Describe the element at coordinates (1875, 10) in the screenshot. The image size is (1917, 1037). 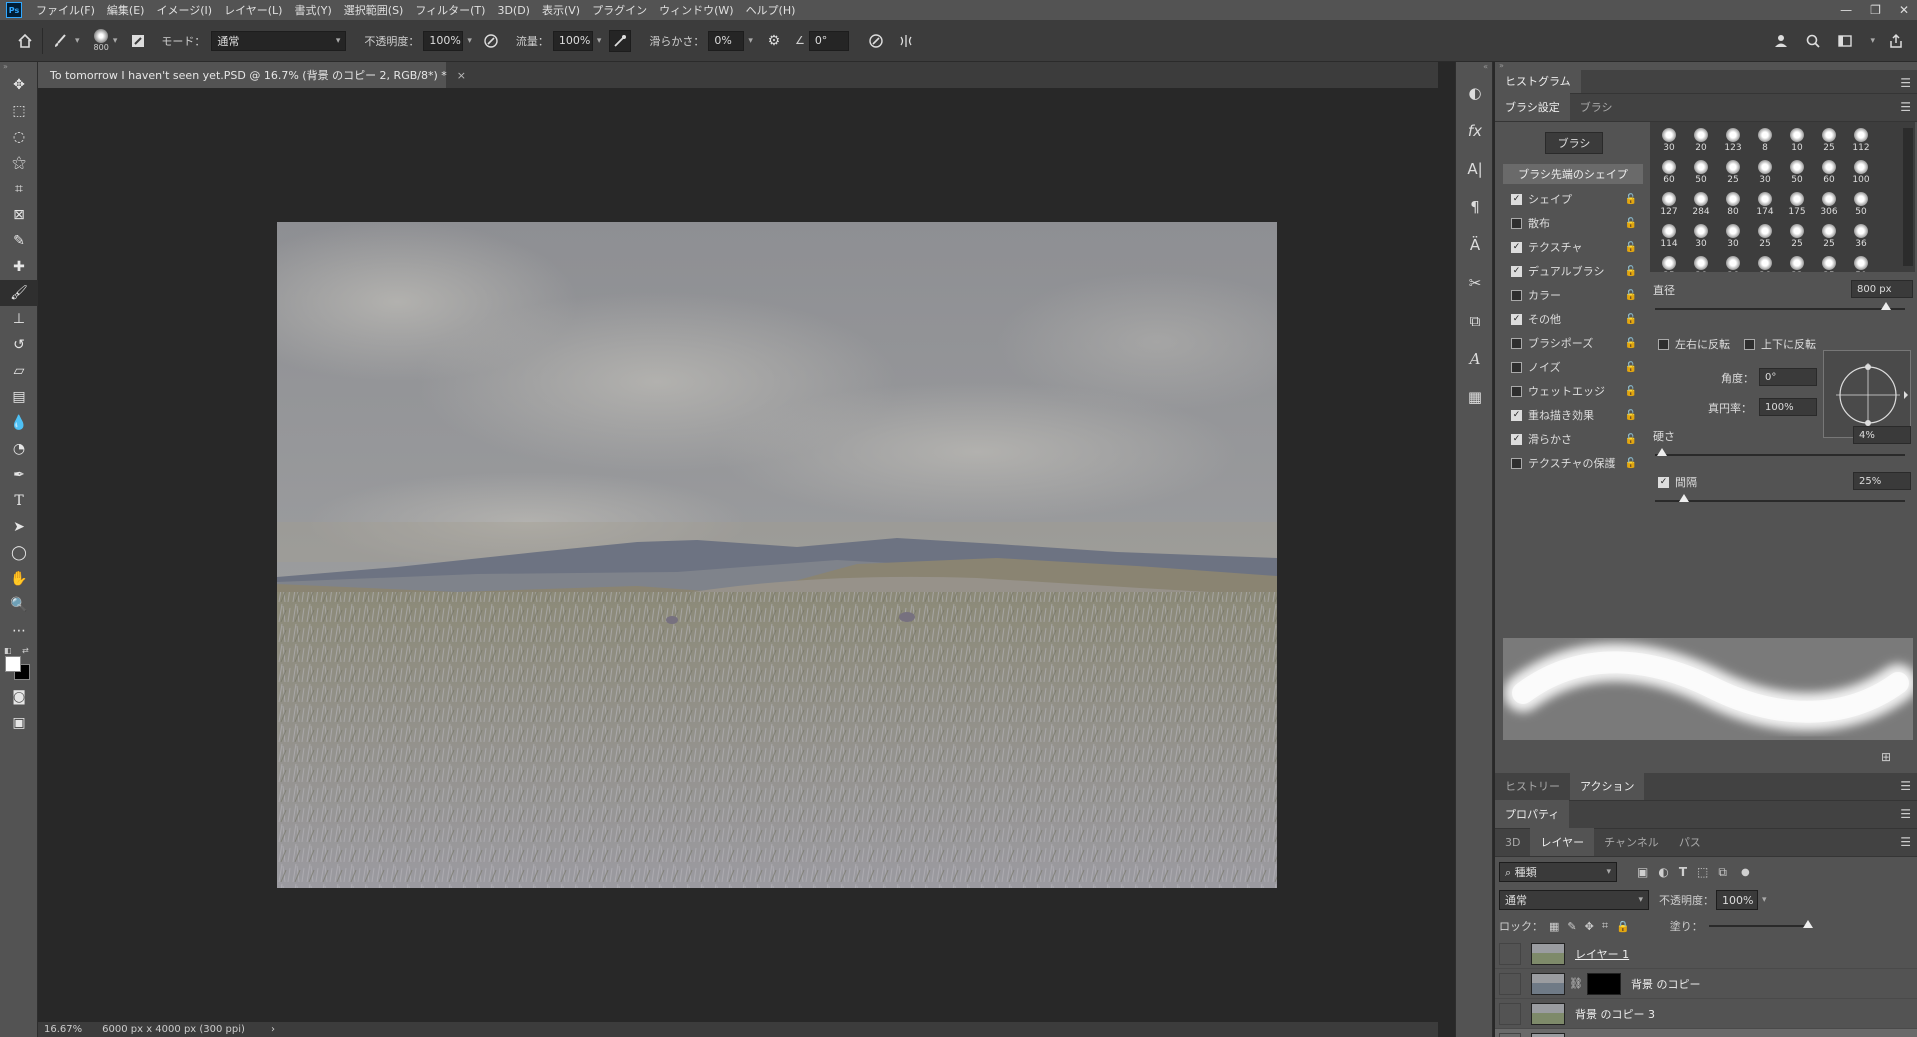
I see `restore-icon: ❐` at that location.